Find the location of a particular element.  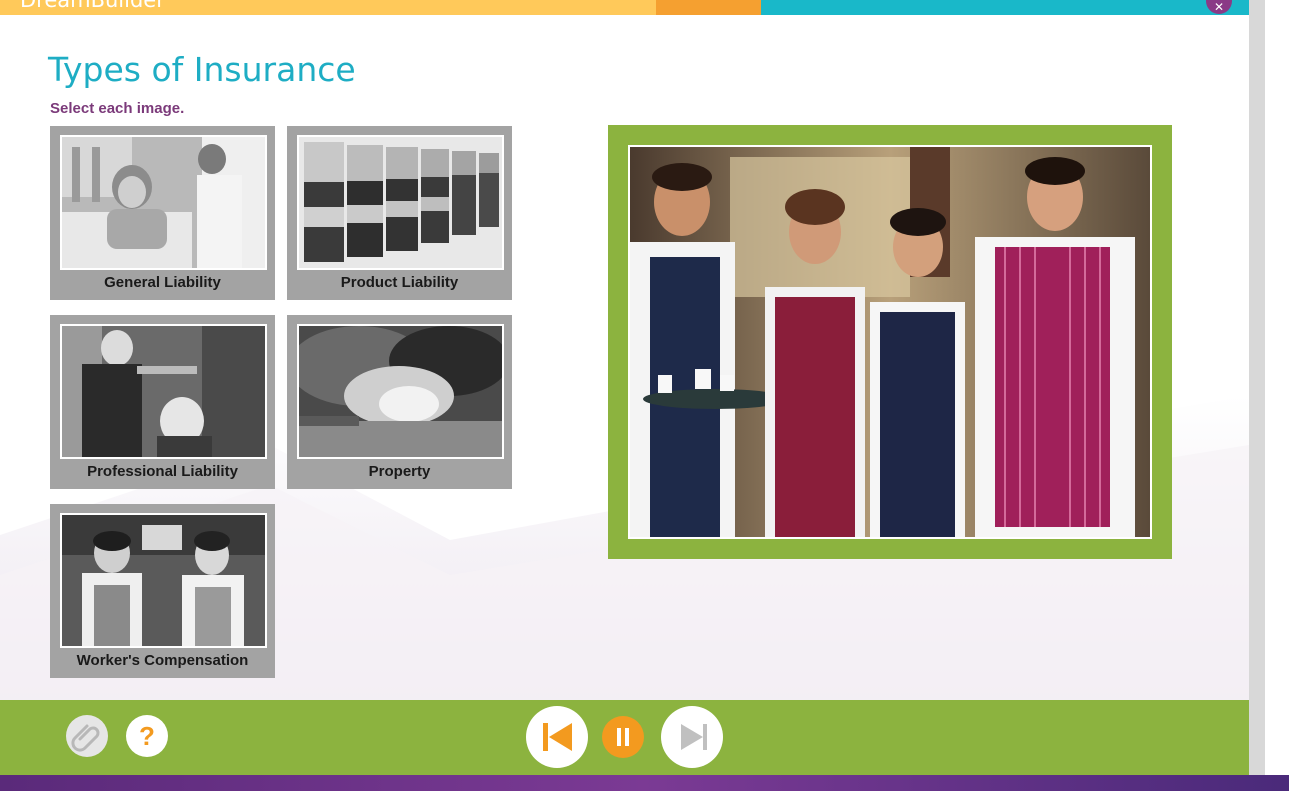

tile-product-liability: Product Liability is located at coordinates (399, 213).